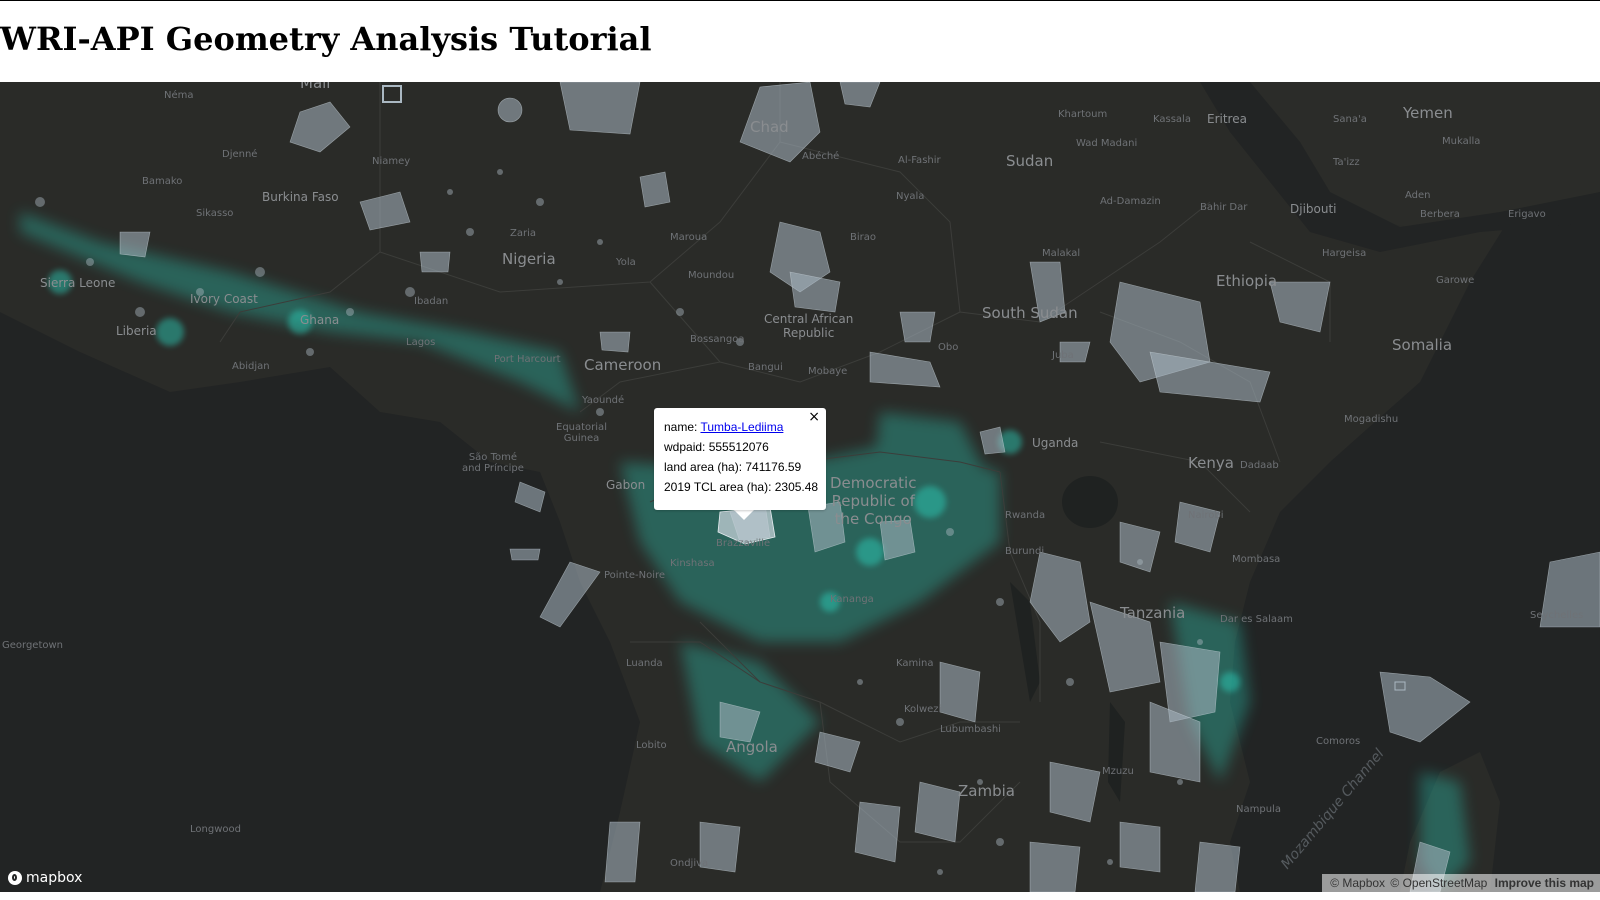 This screenshot has height=900, width=1600. What do you see at coordinates (493, 463) in the screenshot?
I see `map-label-sao-tome: São Tomé and Príncipe` at bounding box center [493, 463].